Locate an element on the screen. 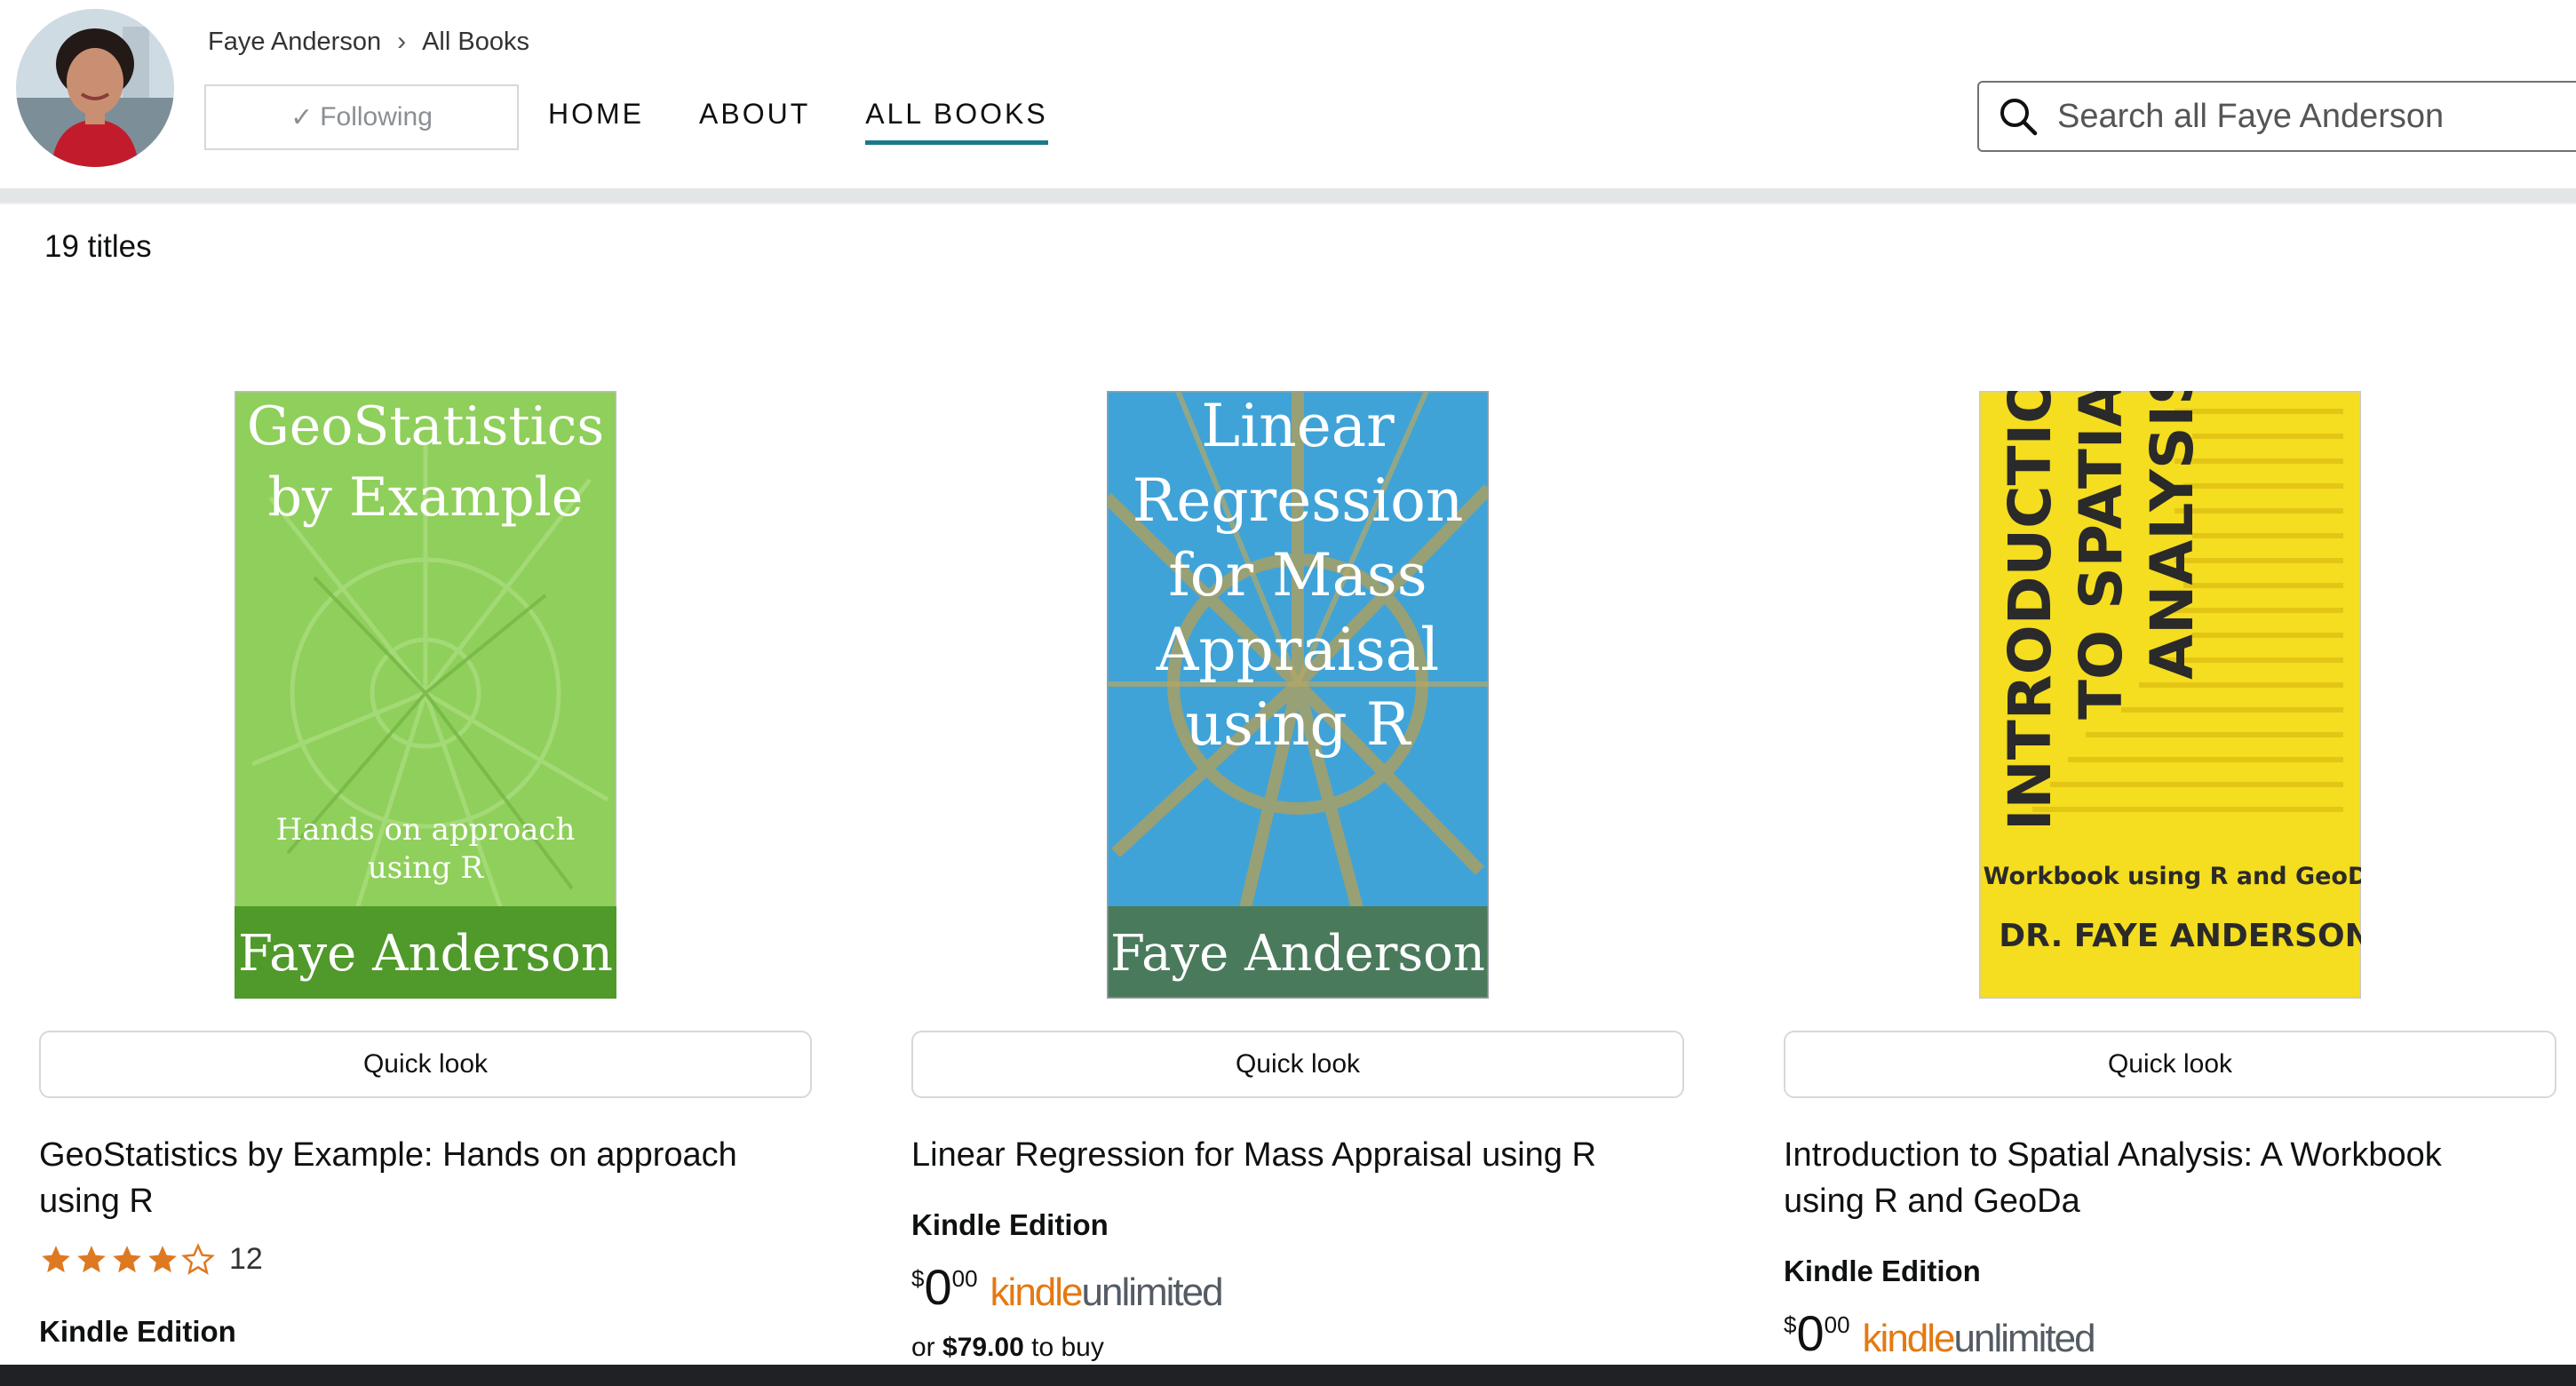 This screenshot has height=1386, width=2576. rating: 12 is located at coordinates (151, 1259).